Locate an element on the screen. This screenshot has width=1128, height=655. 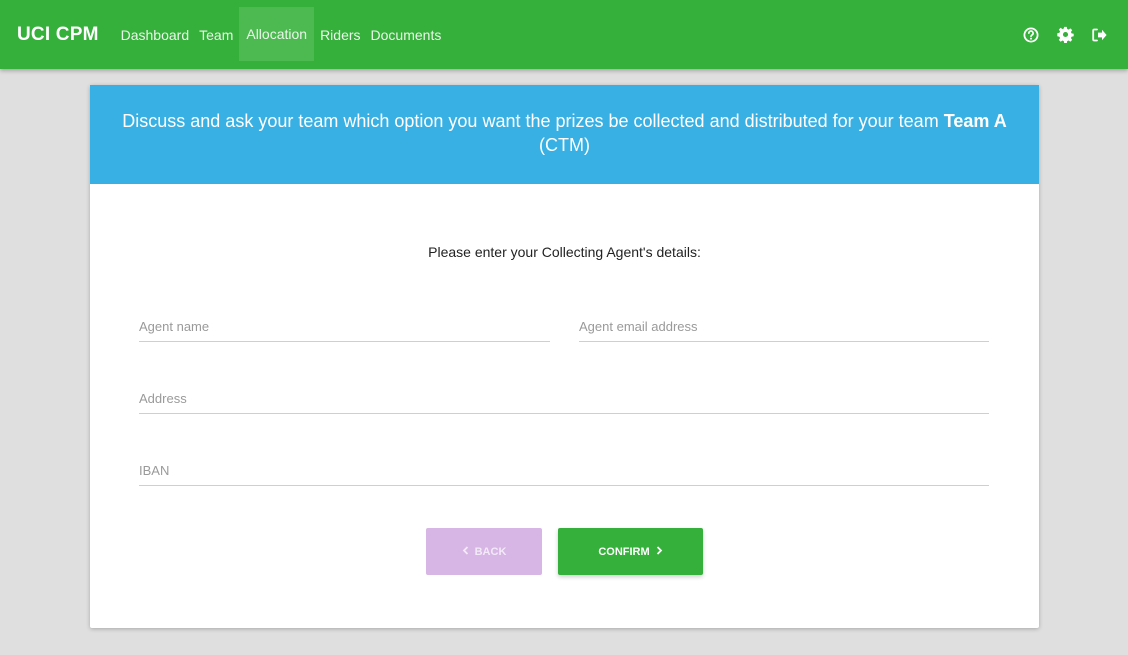
agent-email-input is located at coordinates (784, 326).